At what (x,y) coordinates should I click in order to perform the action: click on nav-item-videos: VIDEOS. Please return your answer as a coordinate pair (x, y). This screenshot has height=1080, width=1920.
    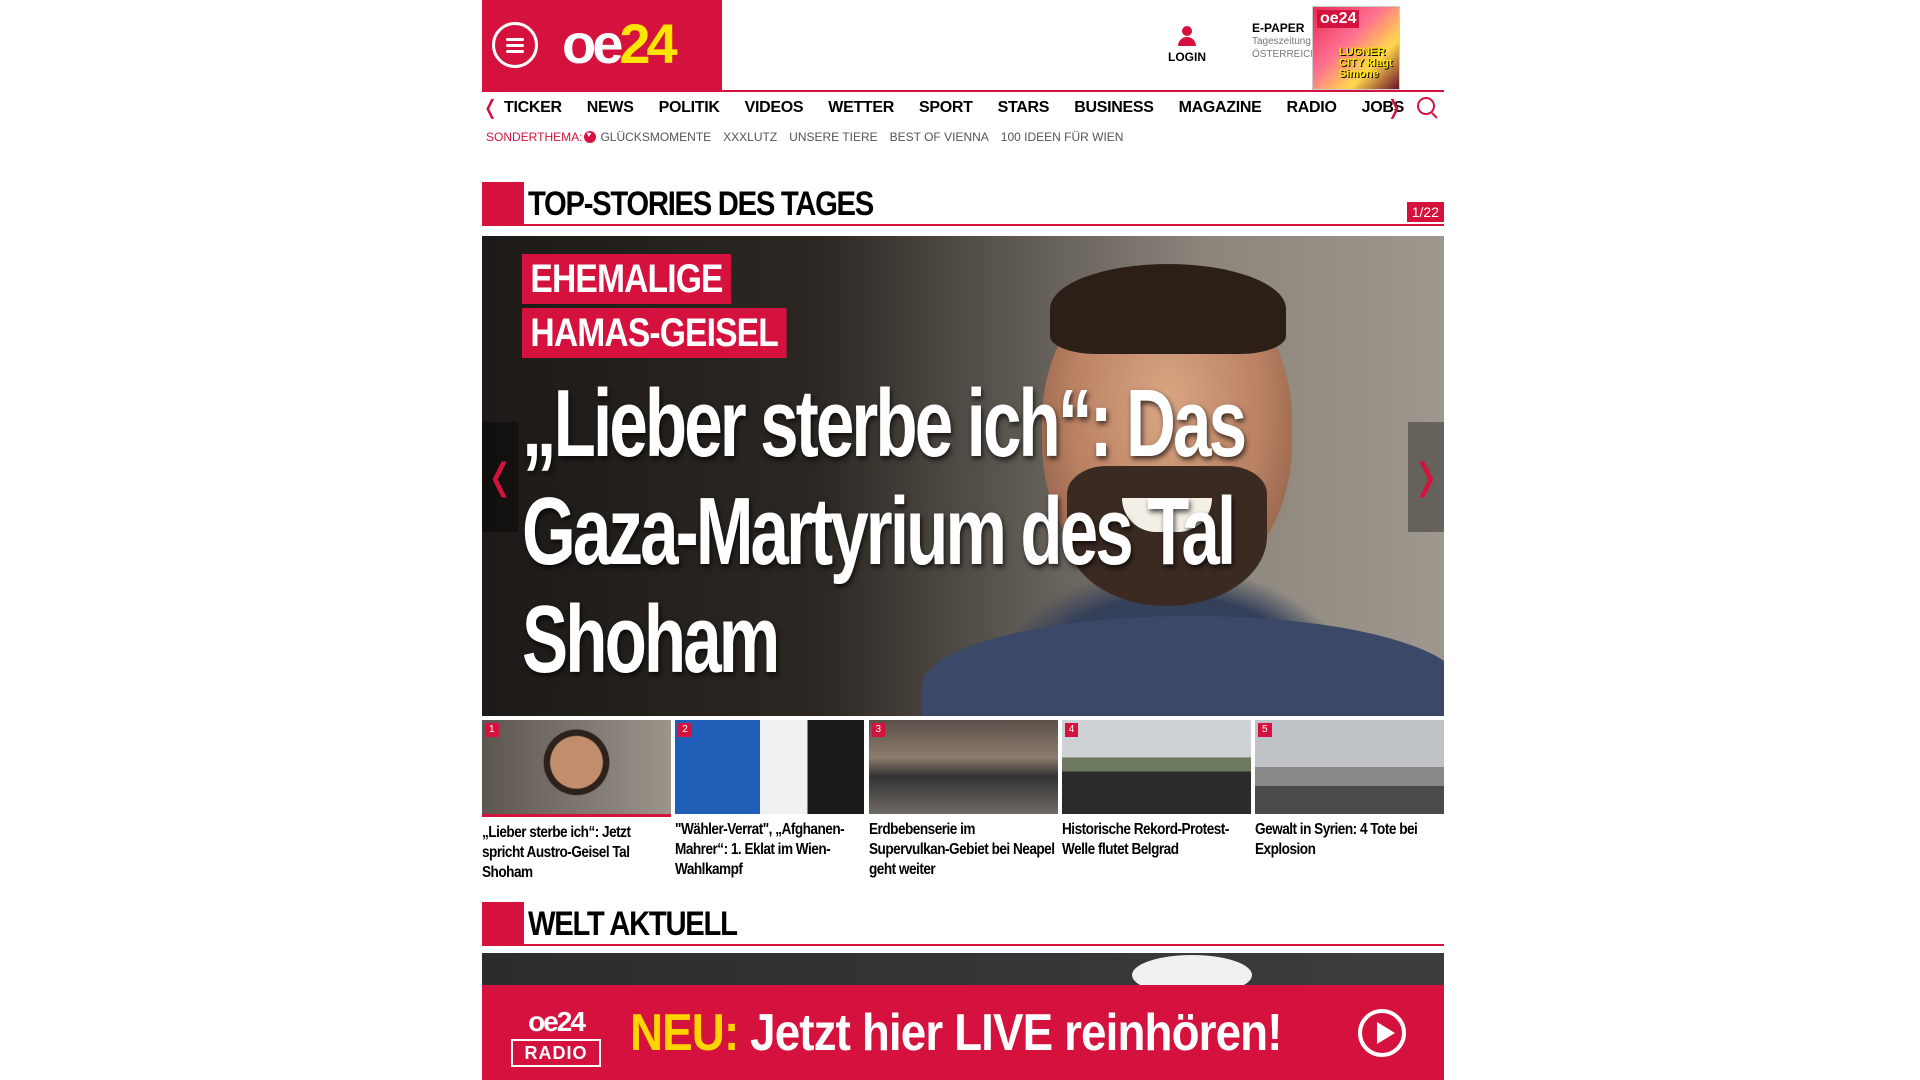
    Looking at the image, I should click on (774, 108).